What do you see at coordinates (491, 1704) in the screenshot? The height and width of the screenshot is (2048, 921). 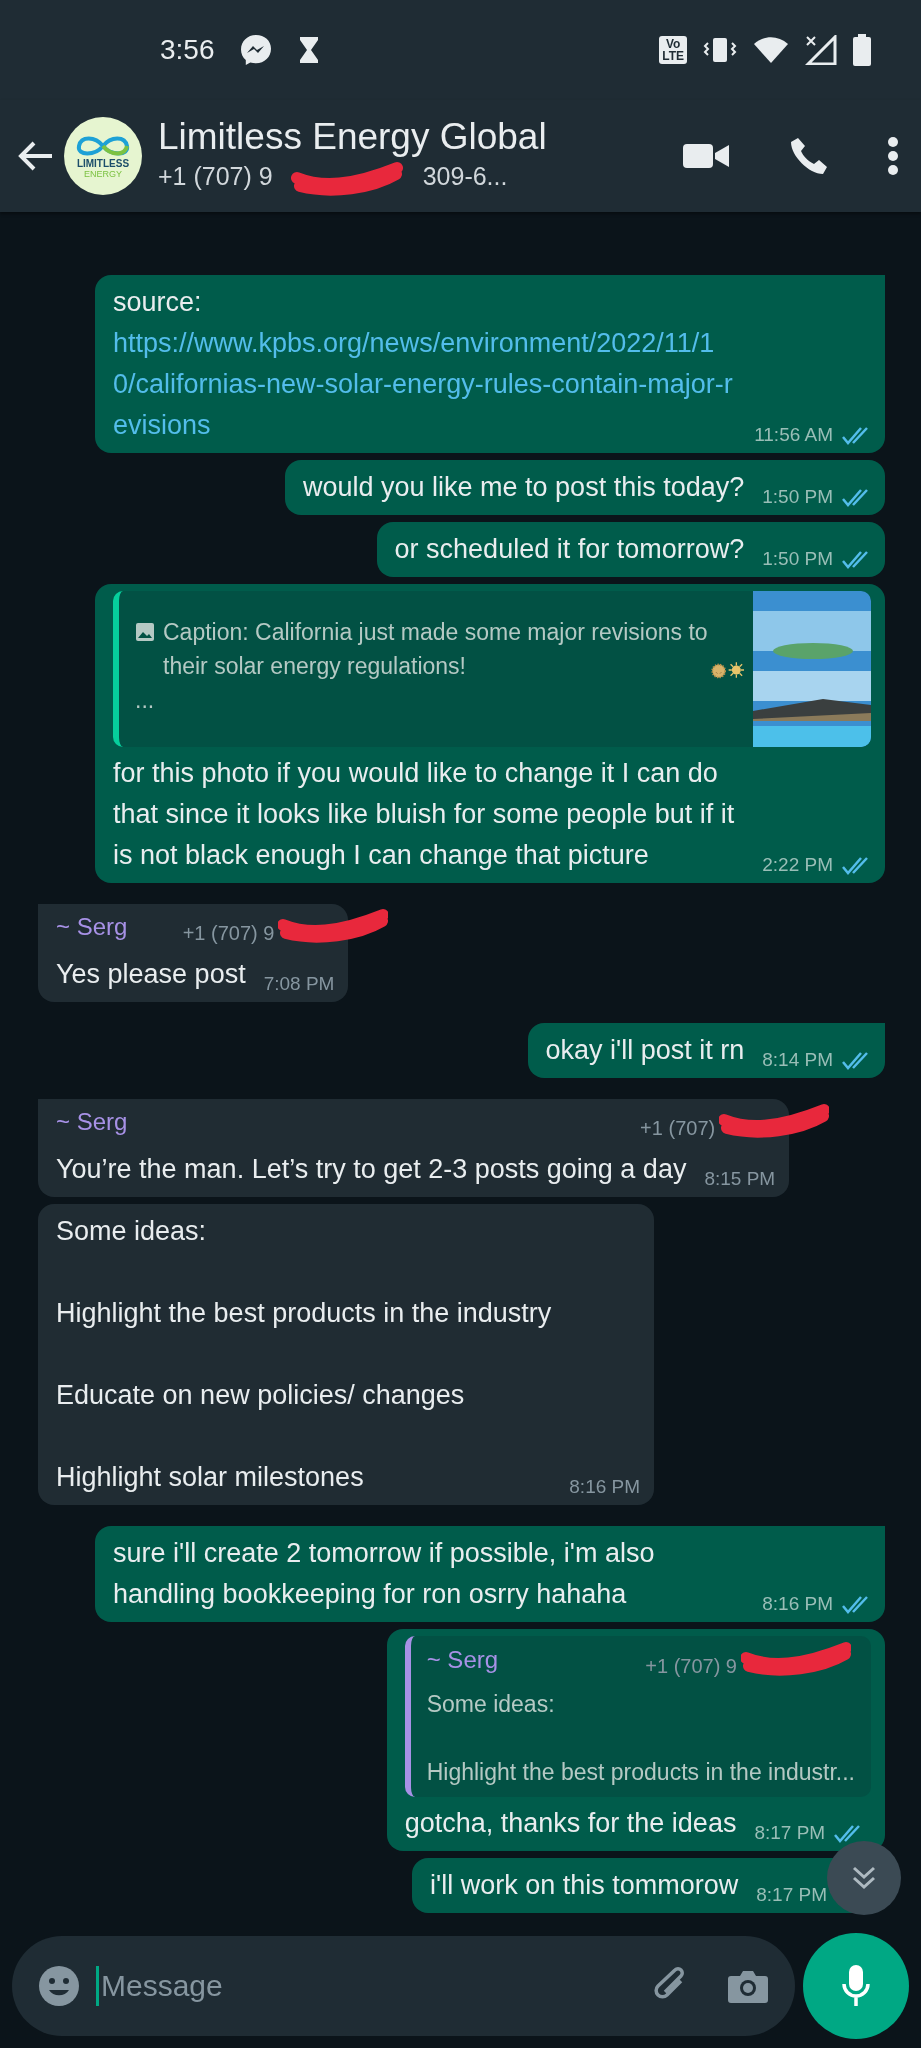 I see `quoted-text: Some ideas:` at bounding box center [491, 1704].